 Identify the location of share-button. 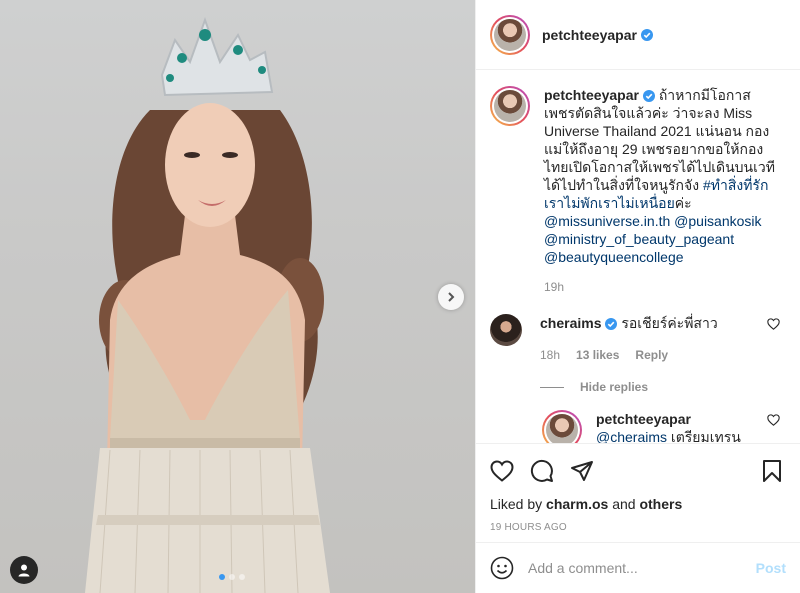
(582, 471).